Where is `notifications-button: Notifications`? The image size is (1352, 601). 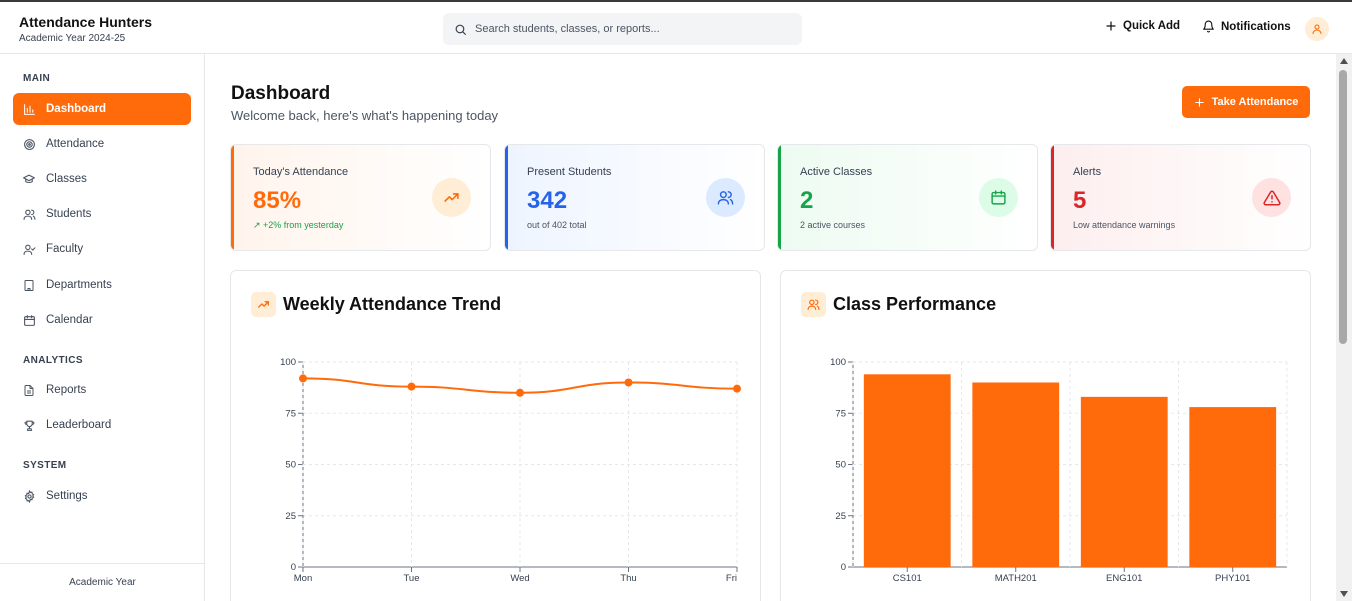 notifications-button: Notifications is located at coordinates (1246, 26).